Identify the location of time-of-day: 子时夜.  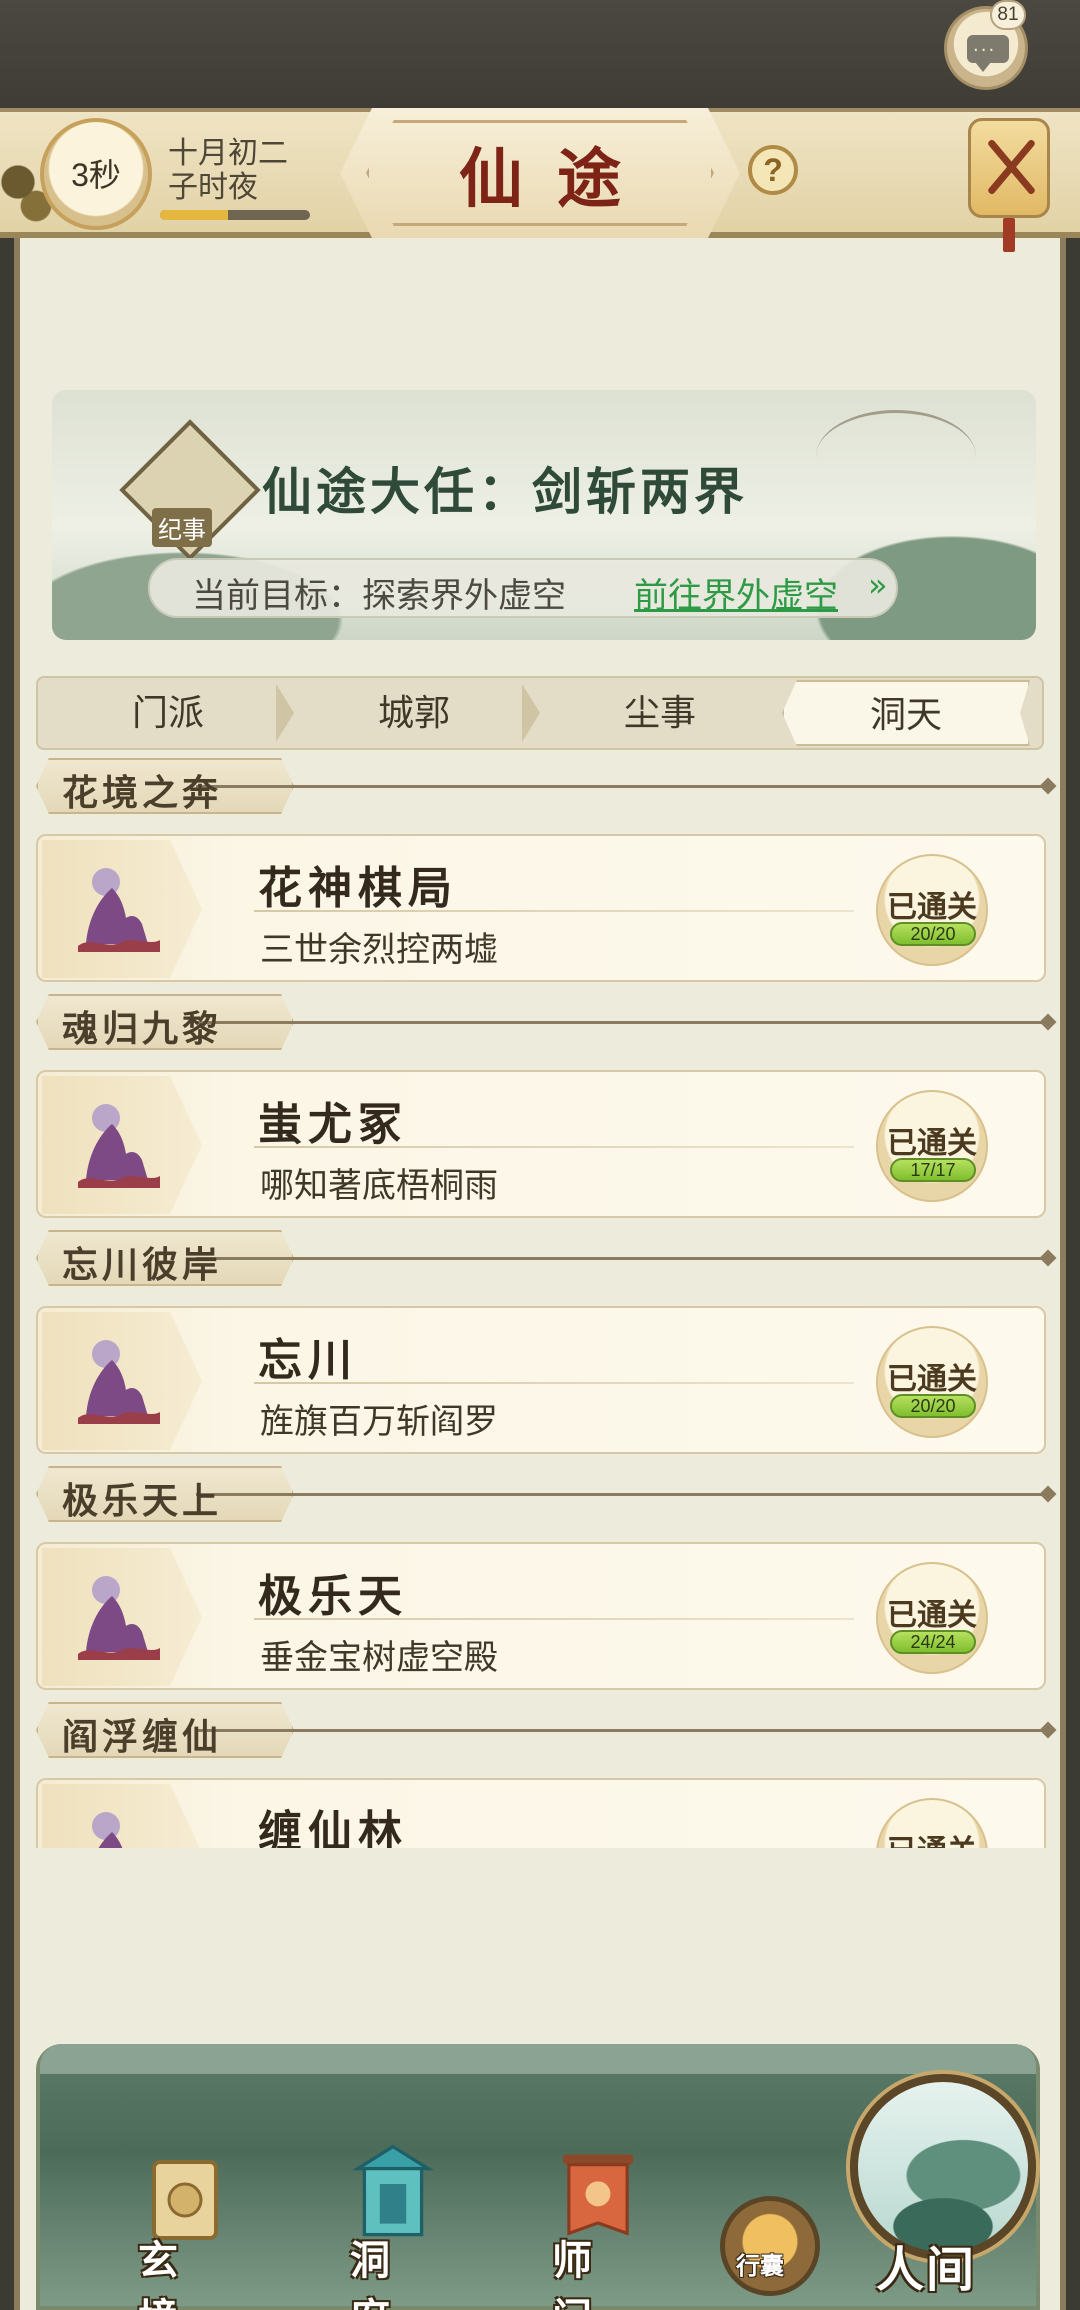
(213, 187).